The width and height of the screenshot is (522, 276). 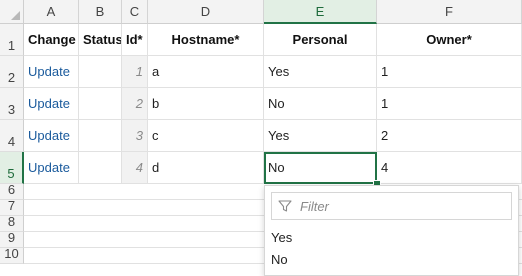 What do you see at coordinates (314, 206) in the screenshot?
I see `filter-placeholder: Filter` at bounding box center [314, 206].